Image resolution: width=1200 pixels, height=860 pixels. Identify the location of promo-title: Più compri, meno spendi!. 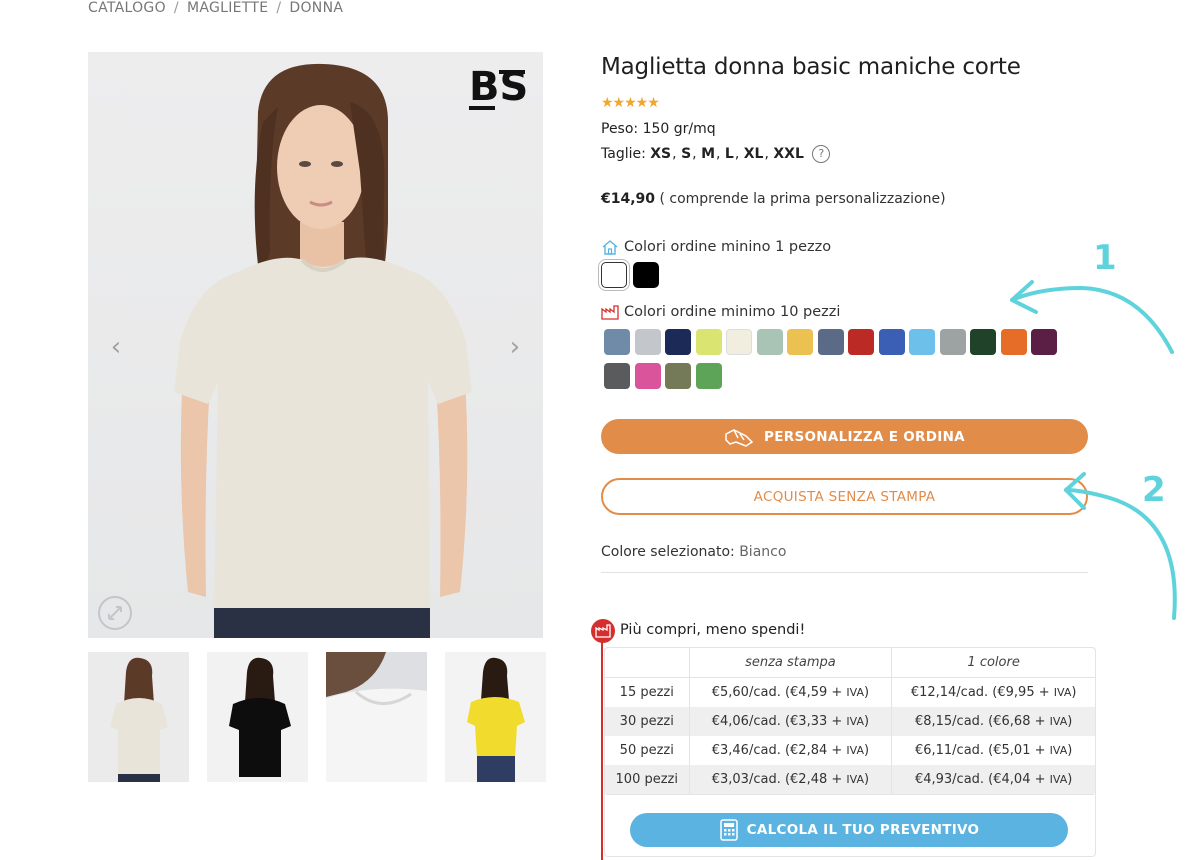
(713, 630).